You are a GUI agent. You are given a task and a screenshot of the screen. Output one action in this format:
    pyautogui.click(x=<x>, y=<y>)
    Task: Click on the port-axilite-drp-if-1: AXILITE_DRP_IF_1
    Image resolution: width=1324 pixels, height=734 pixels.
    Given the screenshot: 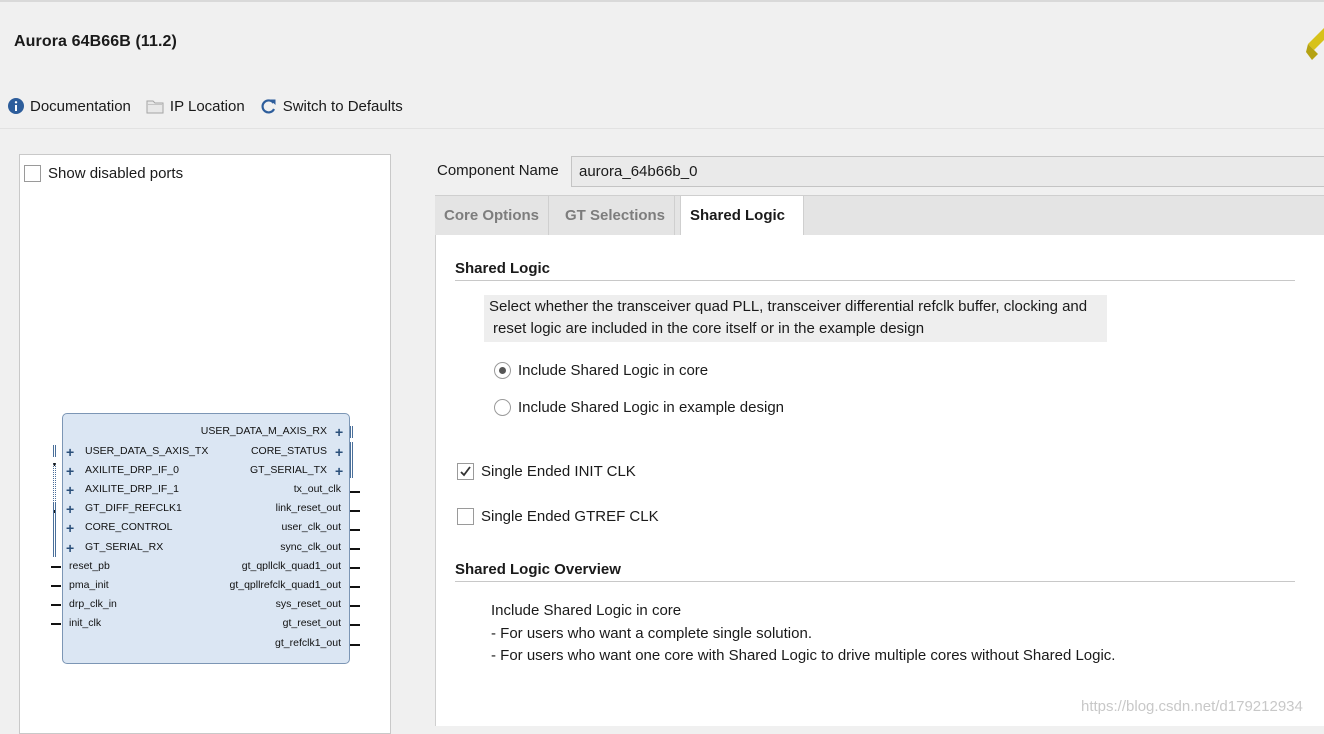 What is the action you would take?
    pyautogui.click(x=132, y=489)
    